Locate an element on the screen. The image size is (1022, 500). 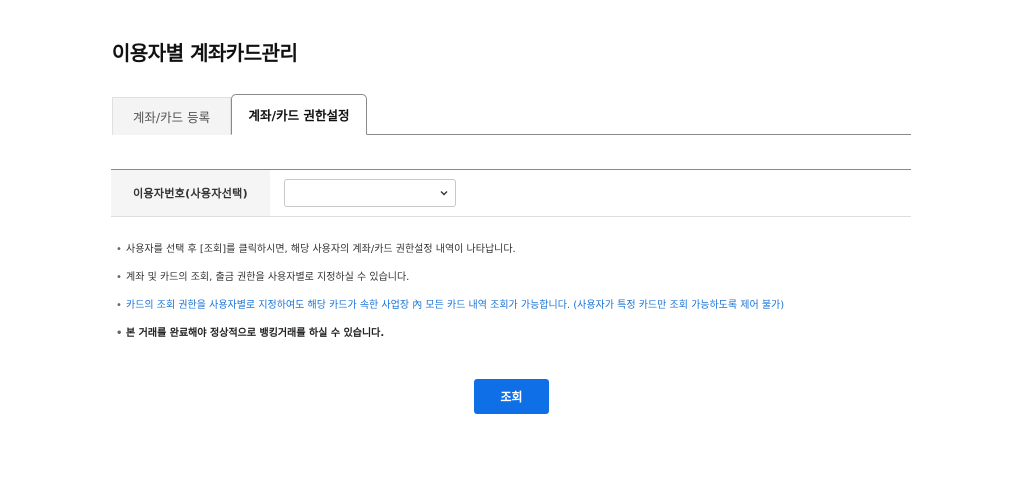
user-select-form: 이용자번호(사용자선택) is located at coordinates (511, 193).